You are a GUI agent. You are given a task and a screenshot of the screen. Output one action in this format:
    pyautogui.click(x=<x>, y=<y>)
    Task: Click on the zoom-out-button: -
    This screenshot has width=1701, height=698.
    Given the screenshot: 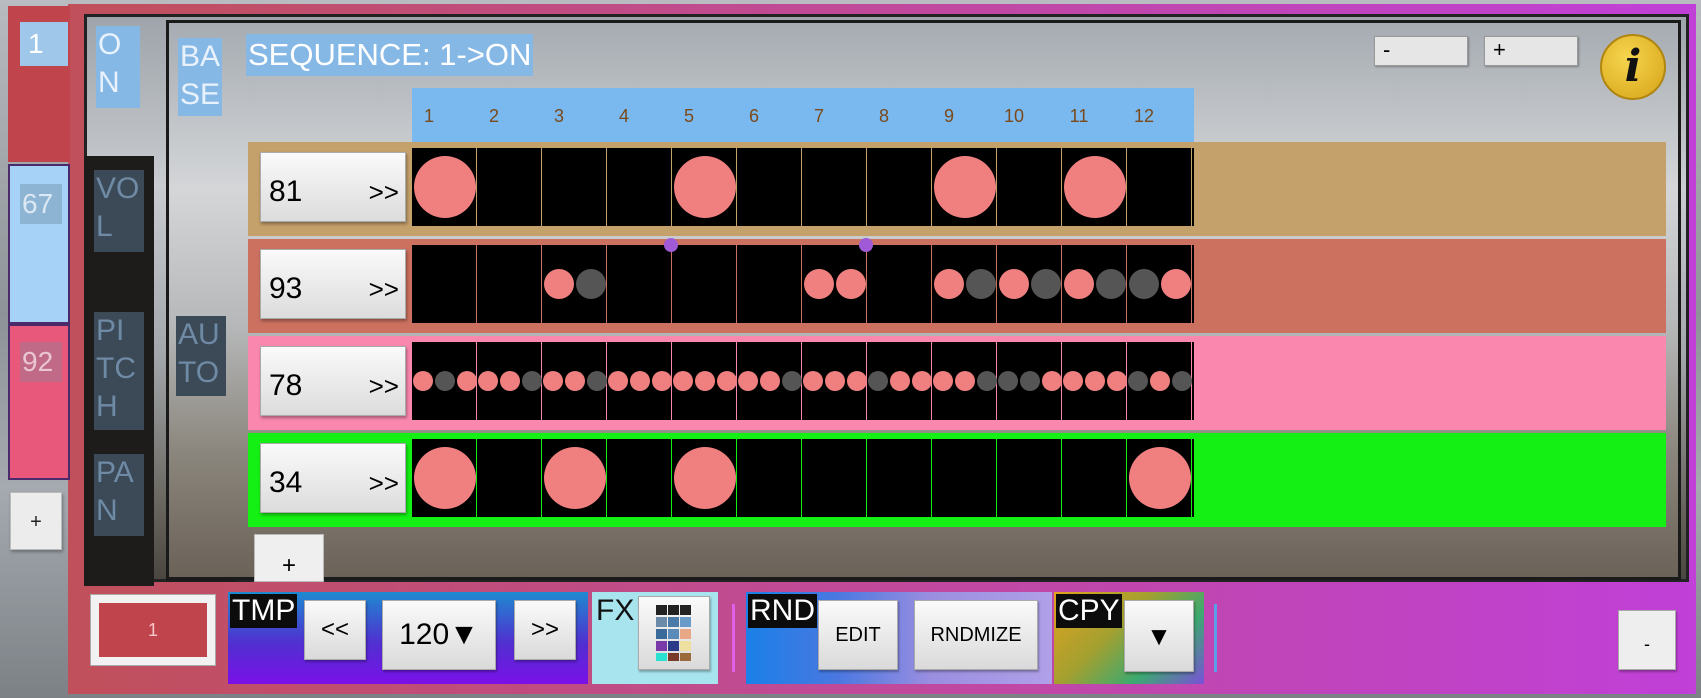 What is the action you would take?
    pyautogui.click(x=1421, y=51)
    